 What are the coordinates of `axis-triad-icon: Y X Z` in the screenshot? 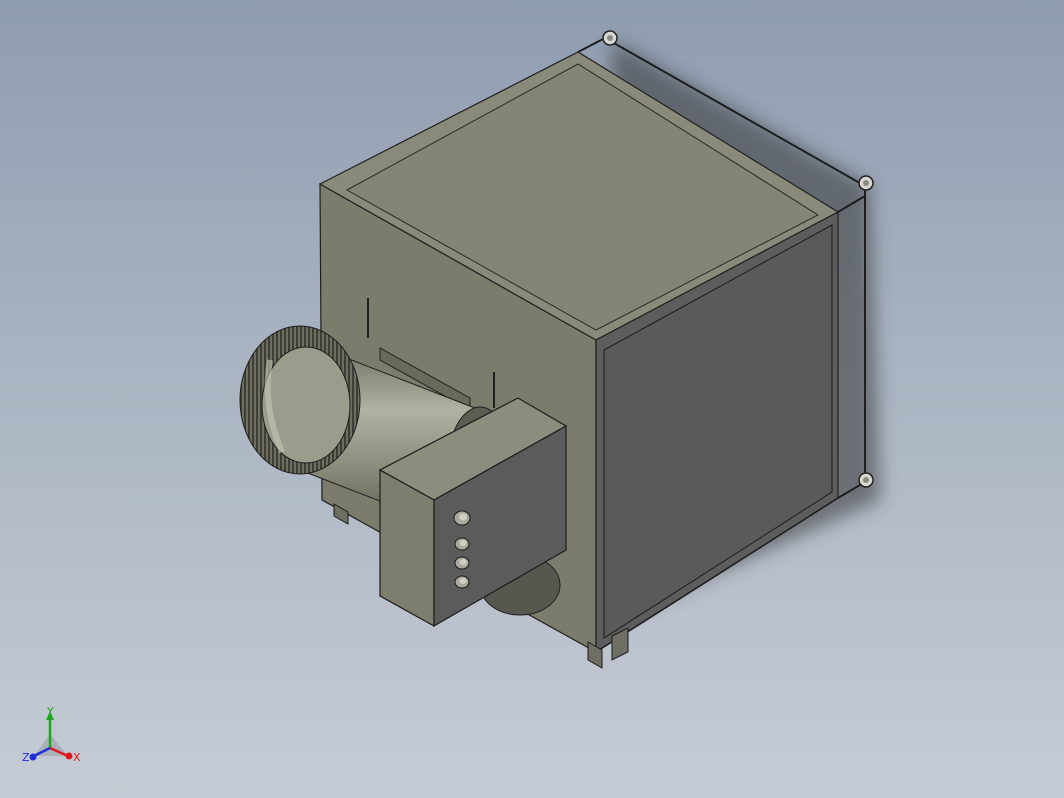 It's located at (51, 734).